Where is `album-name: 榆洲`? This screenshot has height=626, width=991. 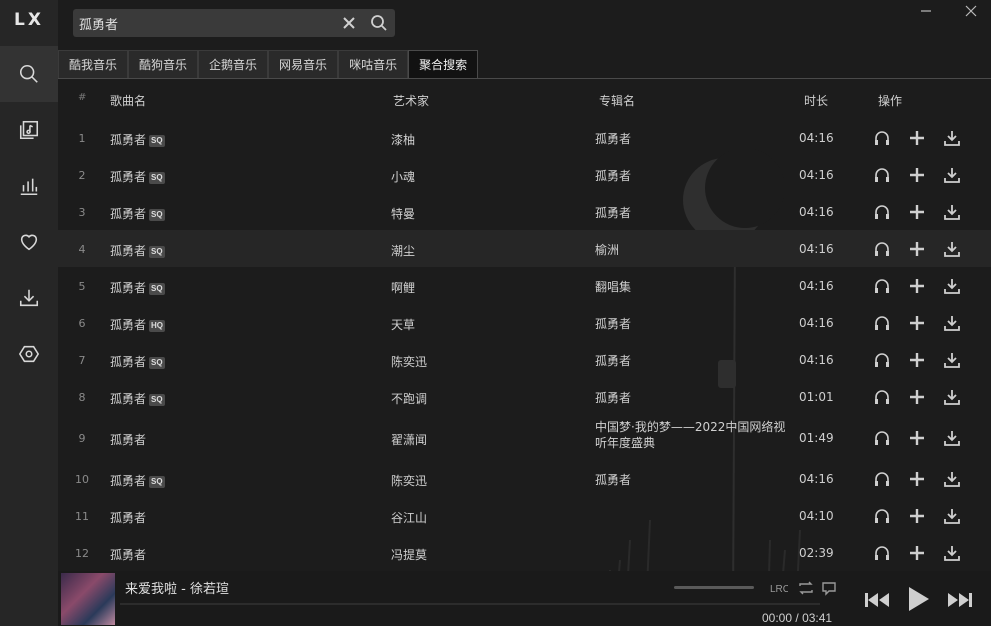 album-name: 榆洲 is located at coordinates (692, 250).